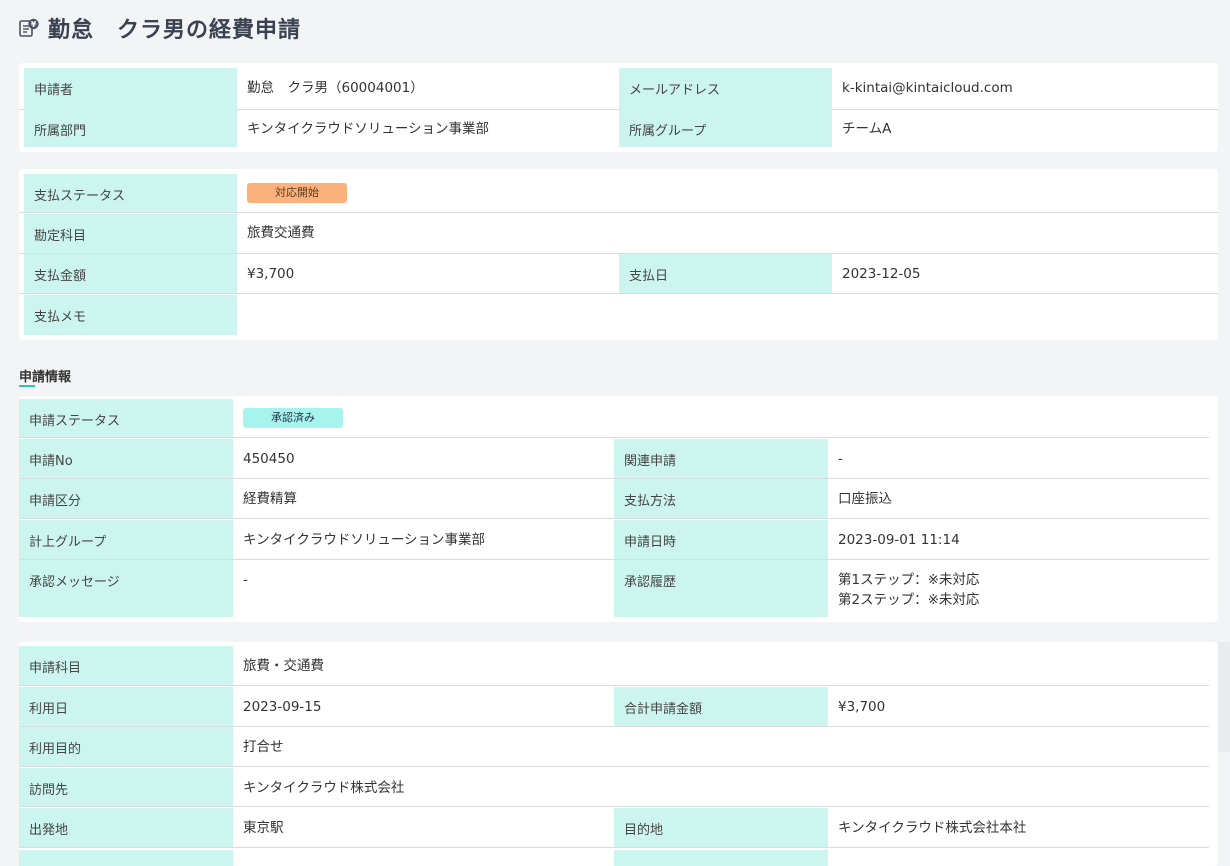 Image resolution: width=1230 pixels, height=866 pixels. What do you see at coordinates (423, 858) in the screenshot?
I see `next-row-spacer` at bounding box center [423, 858].